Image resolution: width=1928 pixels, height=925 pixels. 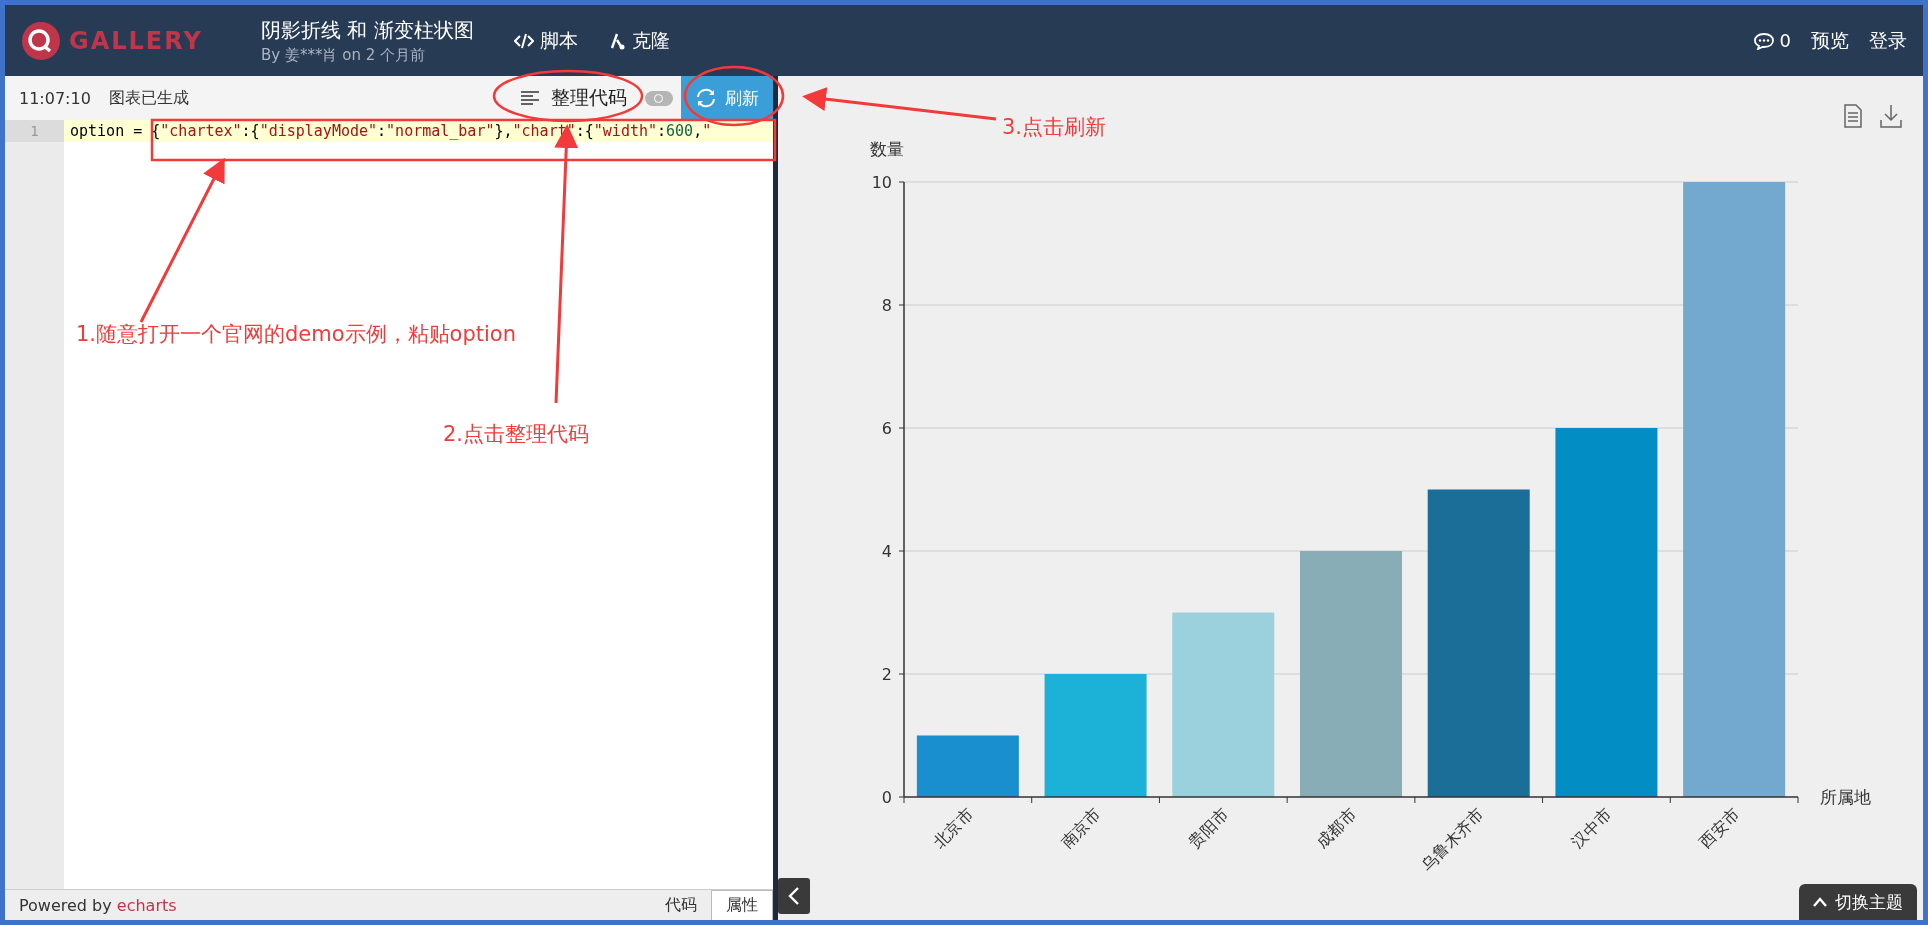 I want to click on nav-link: 克隆, so click(x=638, y=40).